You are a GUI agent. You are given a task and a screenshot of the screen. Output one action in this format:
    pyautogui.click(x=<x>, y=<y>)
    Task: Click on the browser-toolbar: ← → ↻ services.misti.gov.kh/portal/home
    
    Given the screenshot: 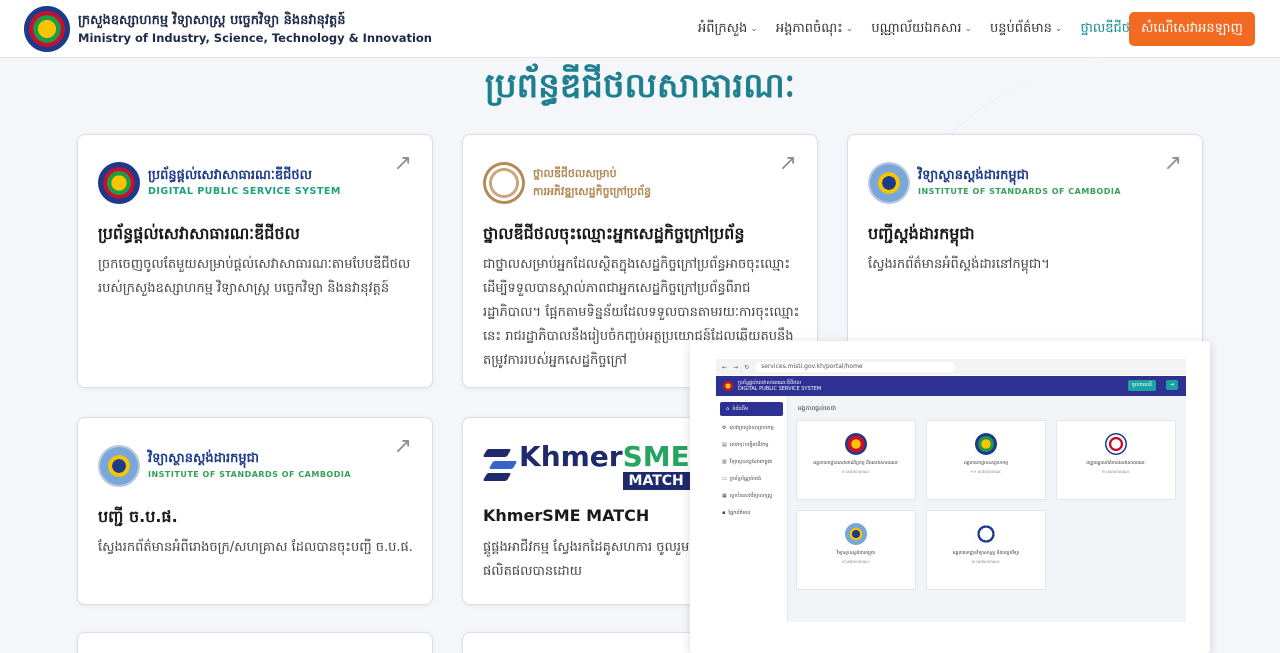 What is the action you would take?
    pyautogui.click(x=951, y=367)
    